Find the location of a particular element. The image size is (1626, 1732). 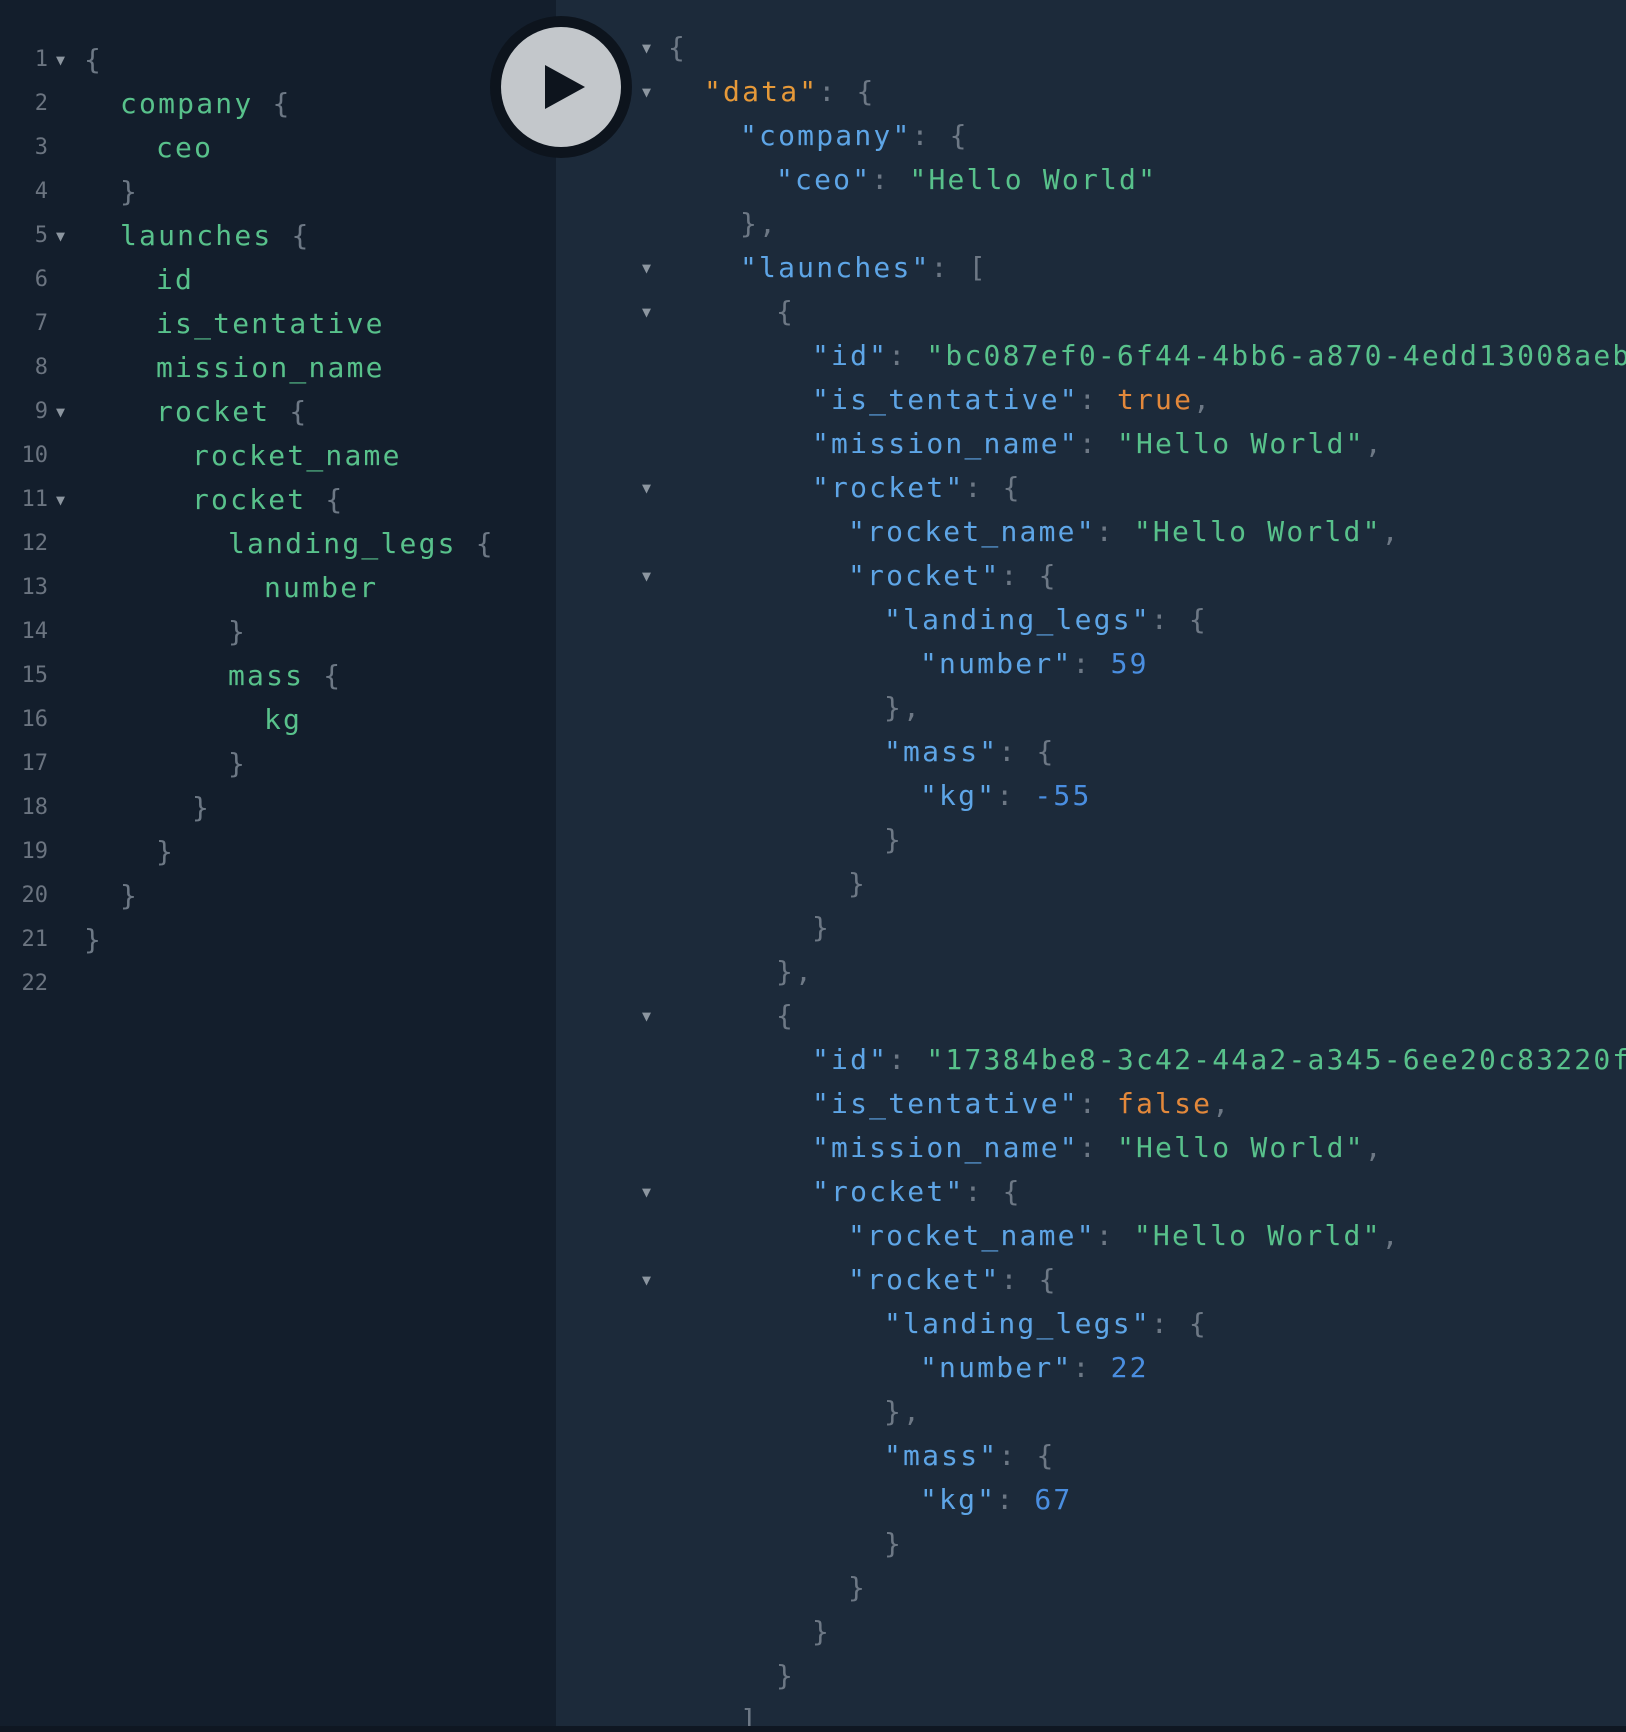

query-line: 17} is located at coordinates (278, 764).